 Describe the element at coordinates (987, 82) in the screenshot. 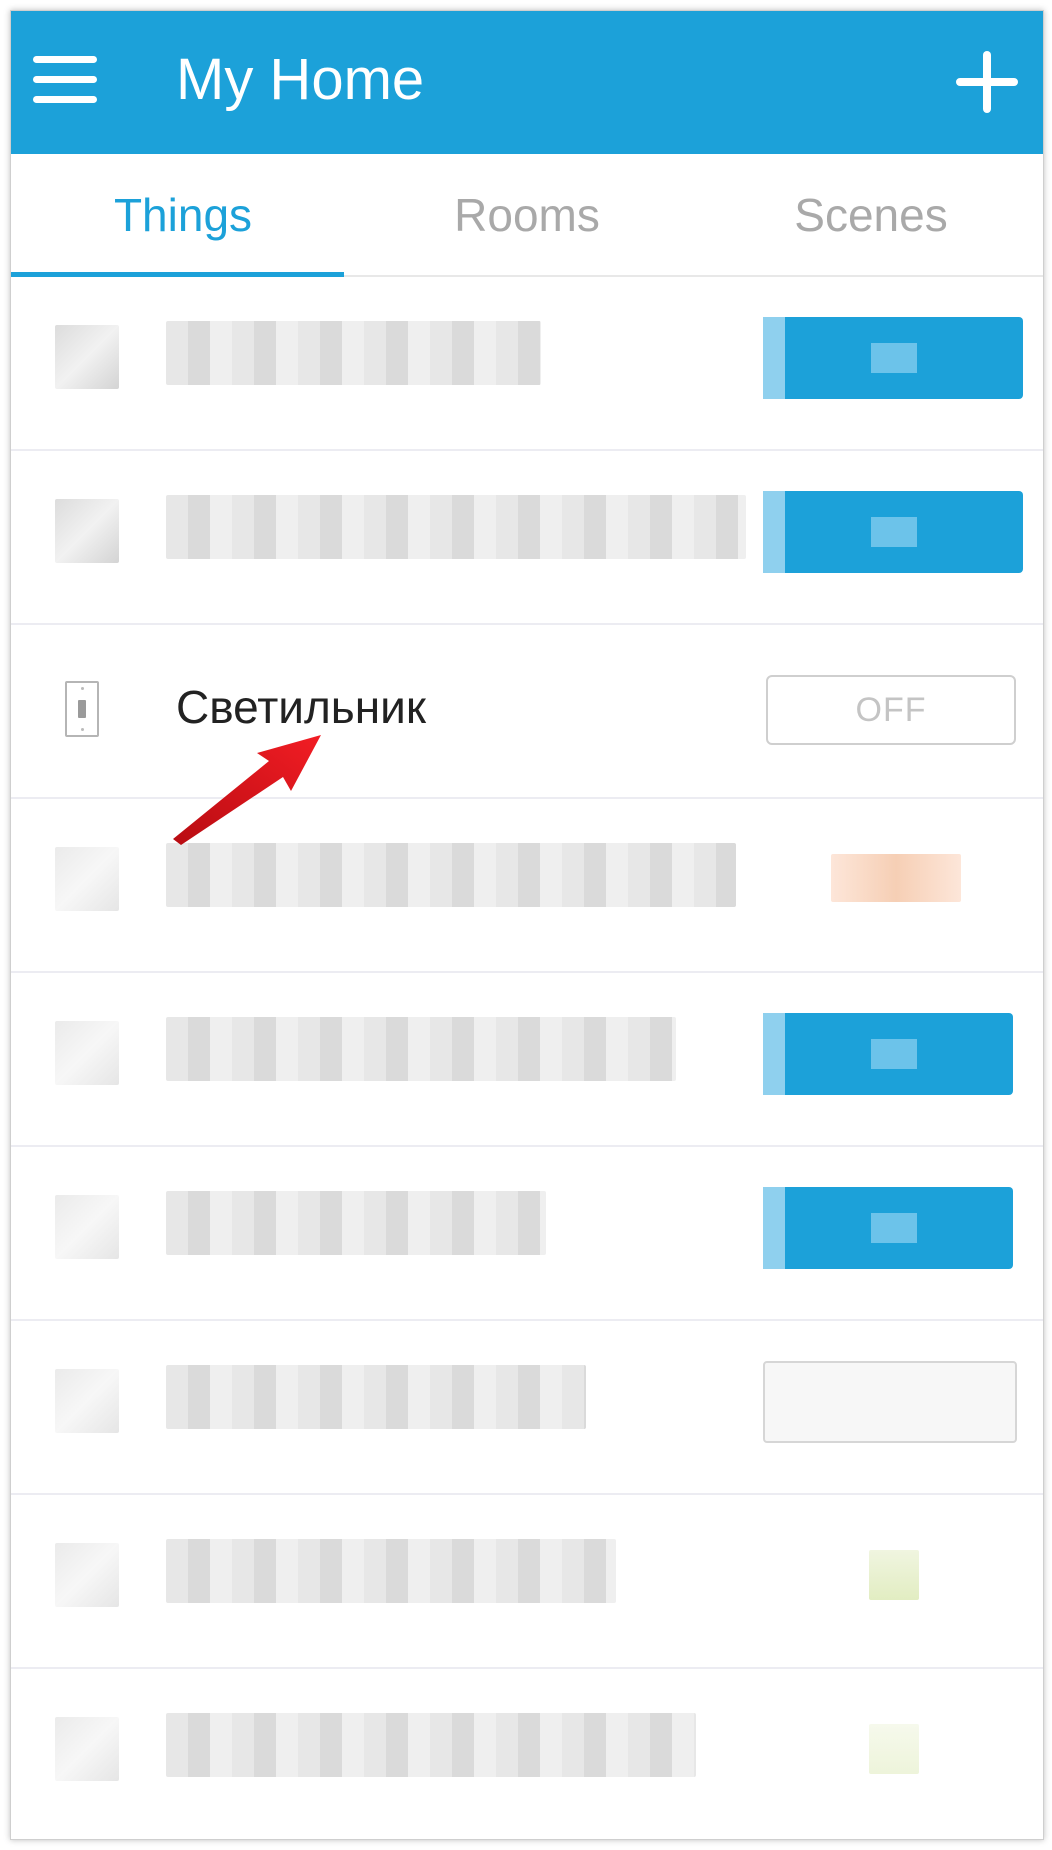

I see `plus-icon` at that location.